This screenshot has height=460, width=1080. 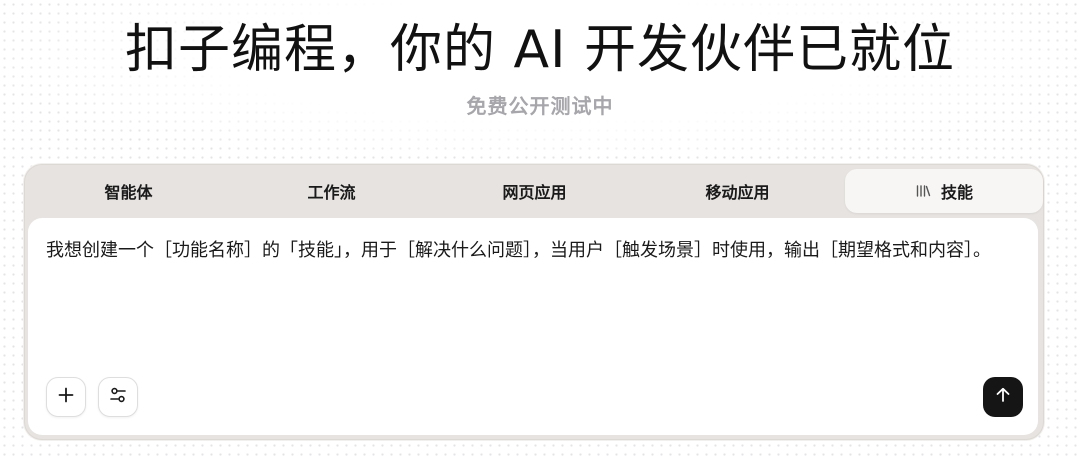 I want to click on arrow-up-icon, so click(x=1003, y=397).